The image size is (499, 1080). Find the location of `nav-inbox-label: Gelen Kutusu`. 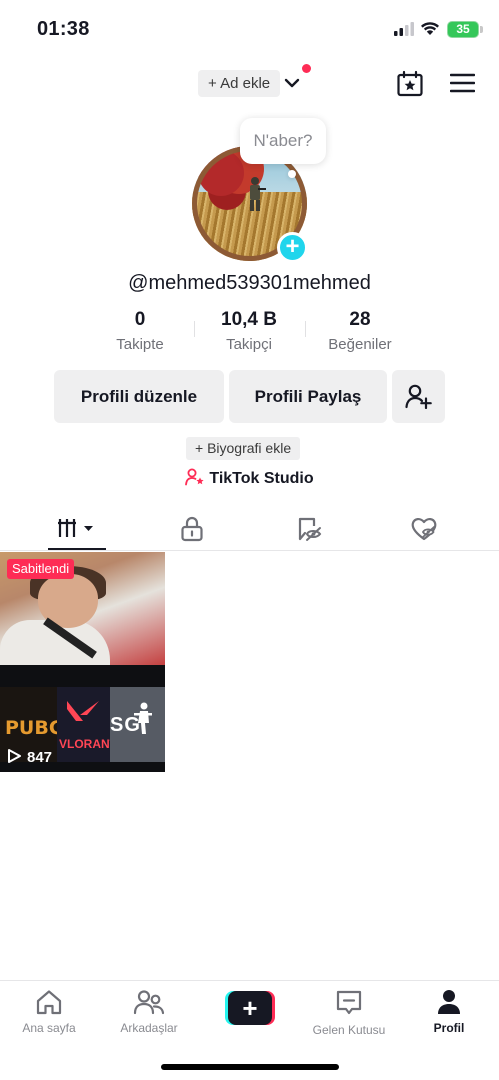

nav-inbox-label: Gelen Kutusu is located at coordinates (349, 1030).